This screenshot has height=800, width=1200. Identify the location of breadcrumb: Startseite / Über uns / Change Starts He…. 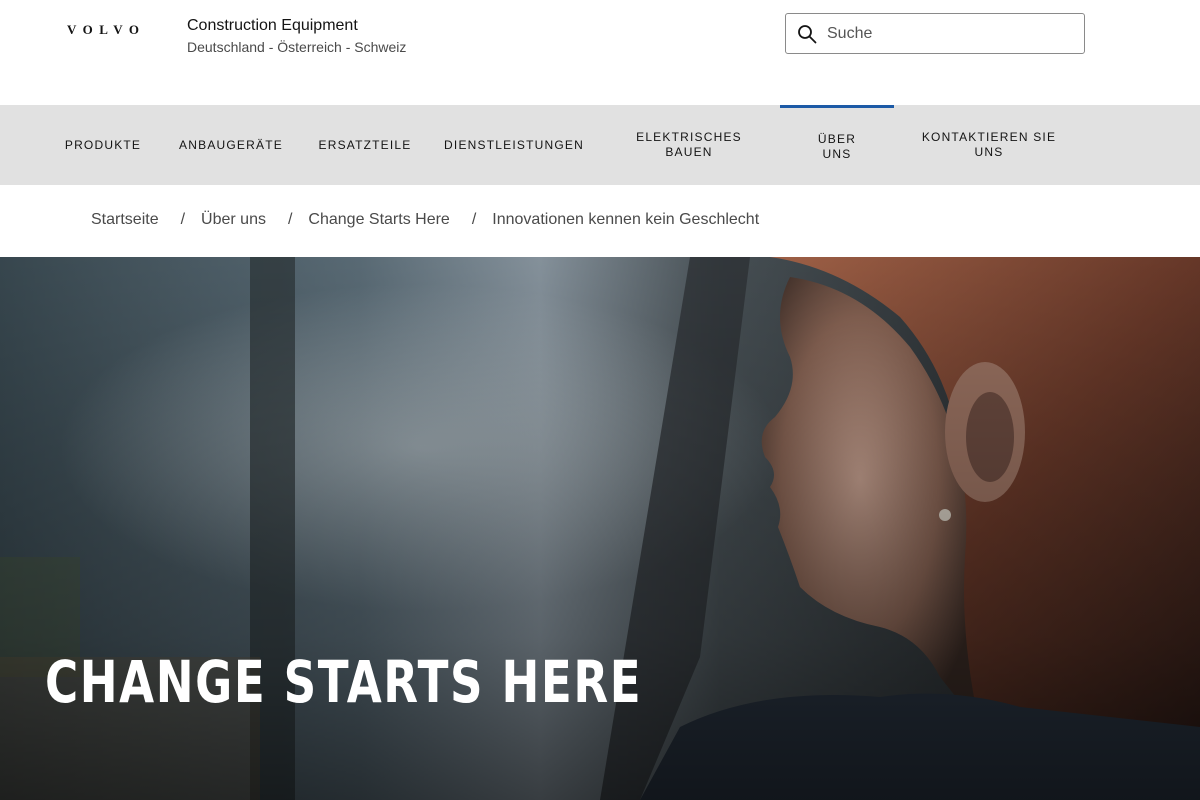
(425, 220).